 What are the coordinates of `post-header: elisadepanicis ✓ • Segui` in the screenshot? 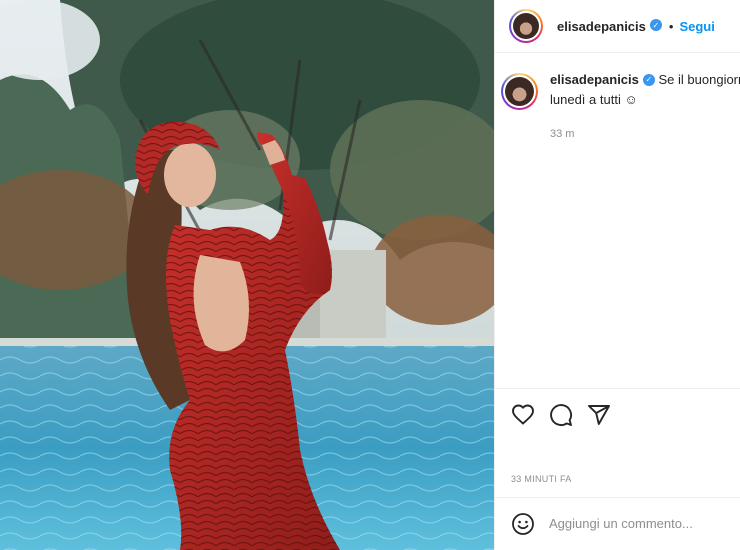 It's located at (617, 26).